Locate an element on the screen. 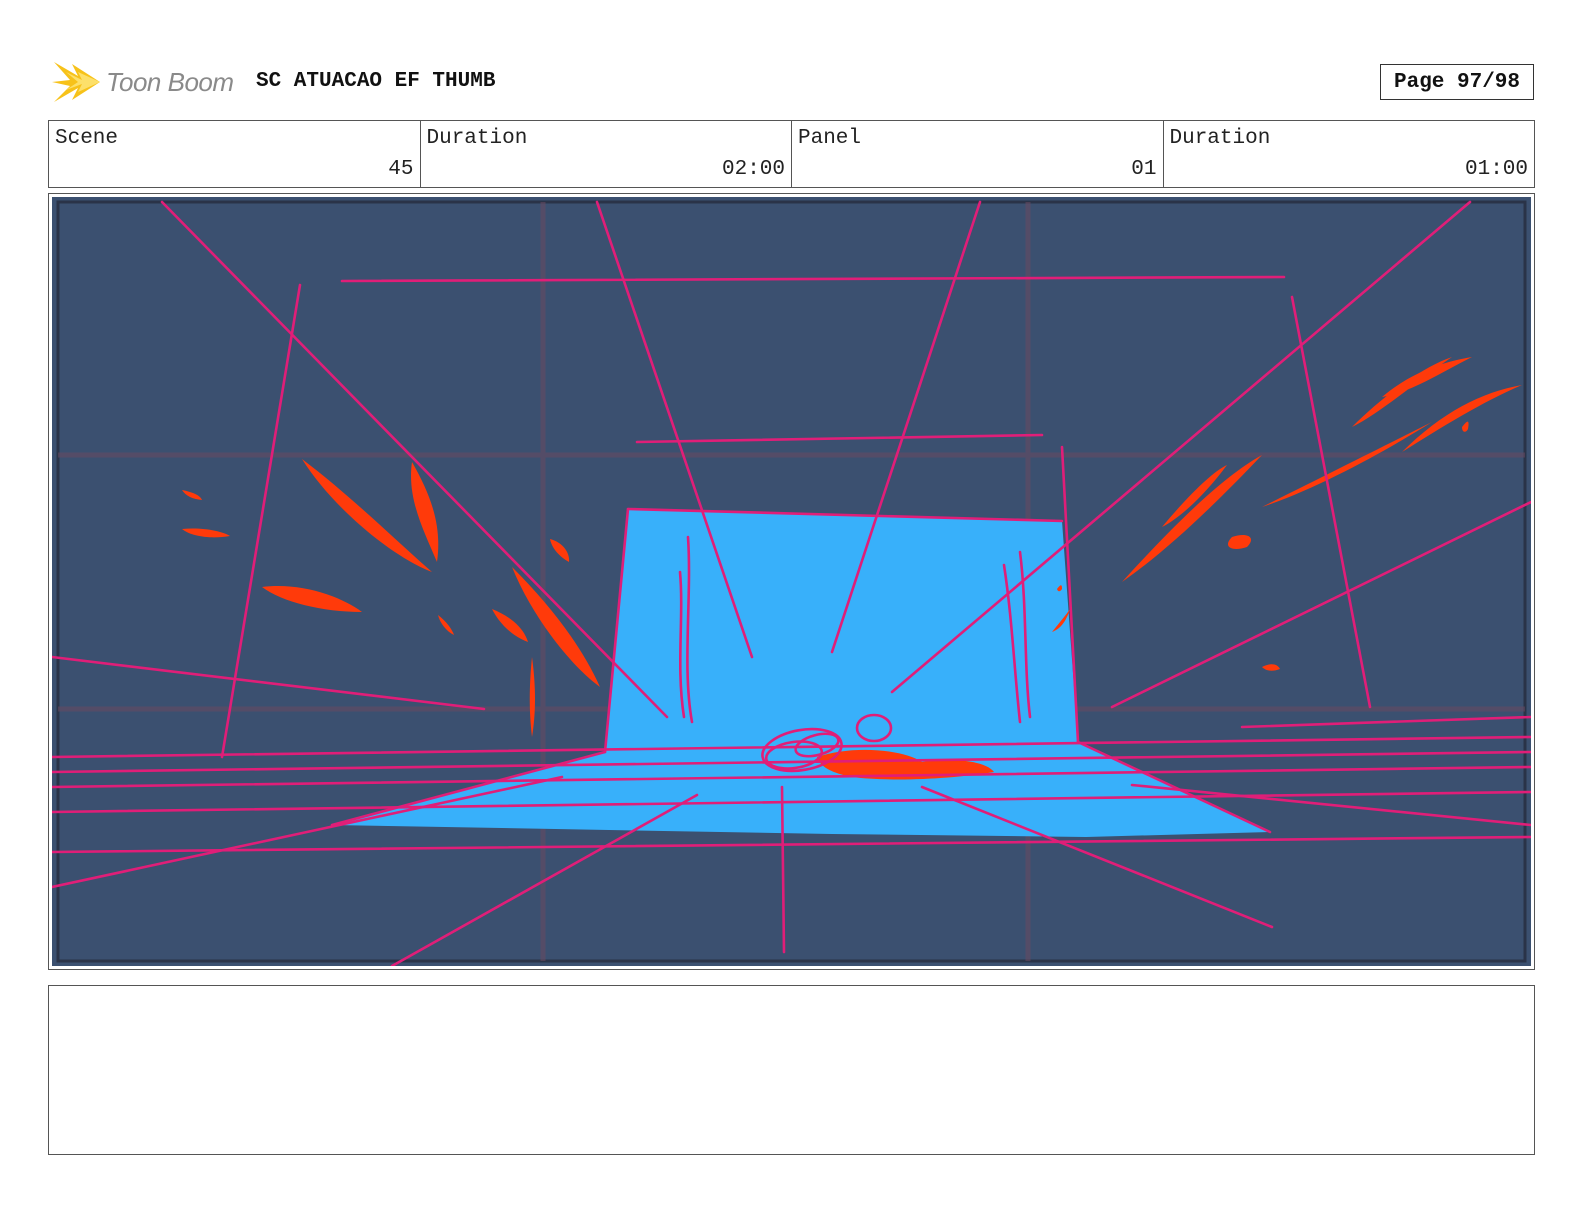 This screenshot has height=1225, width=1582. scene-duration-label: Duration is located at coordinates (477, 138).